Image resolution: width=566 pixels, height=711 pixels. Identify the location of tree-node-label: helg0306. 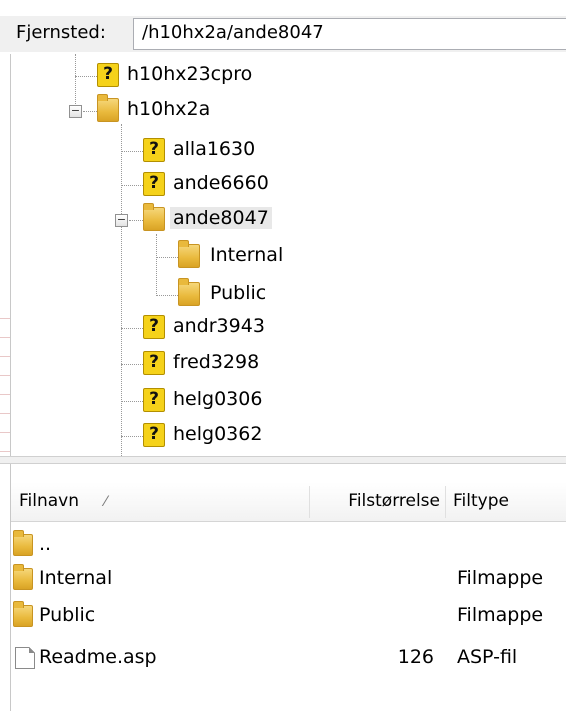
(218, 399).